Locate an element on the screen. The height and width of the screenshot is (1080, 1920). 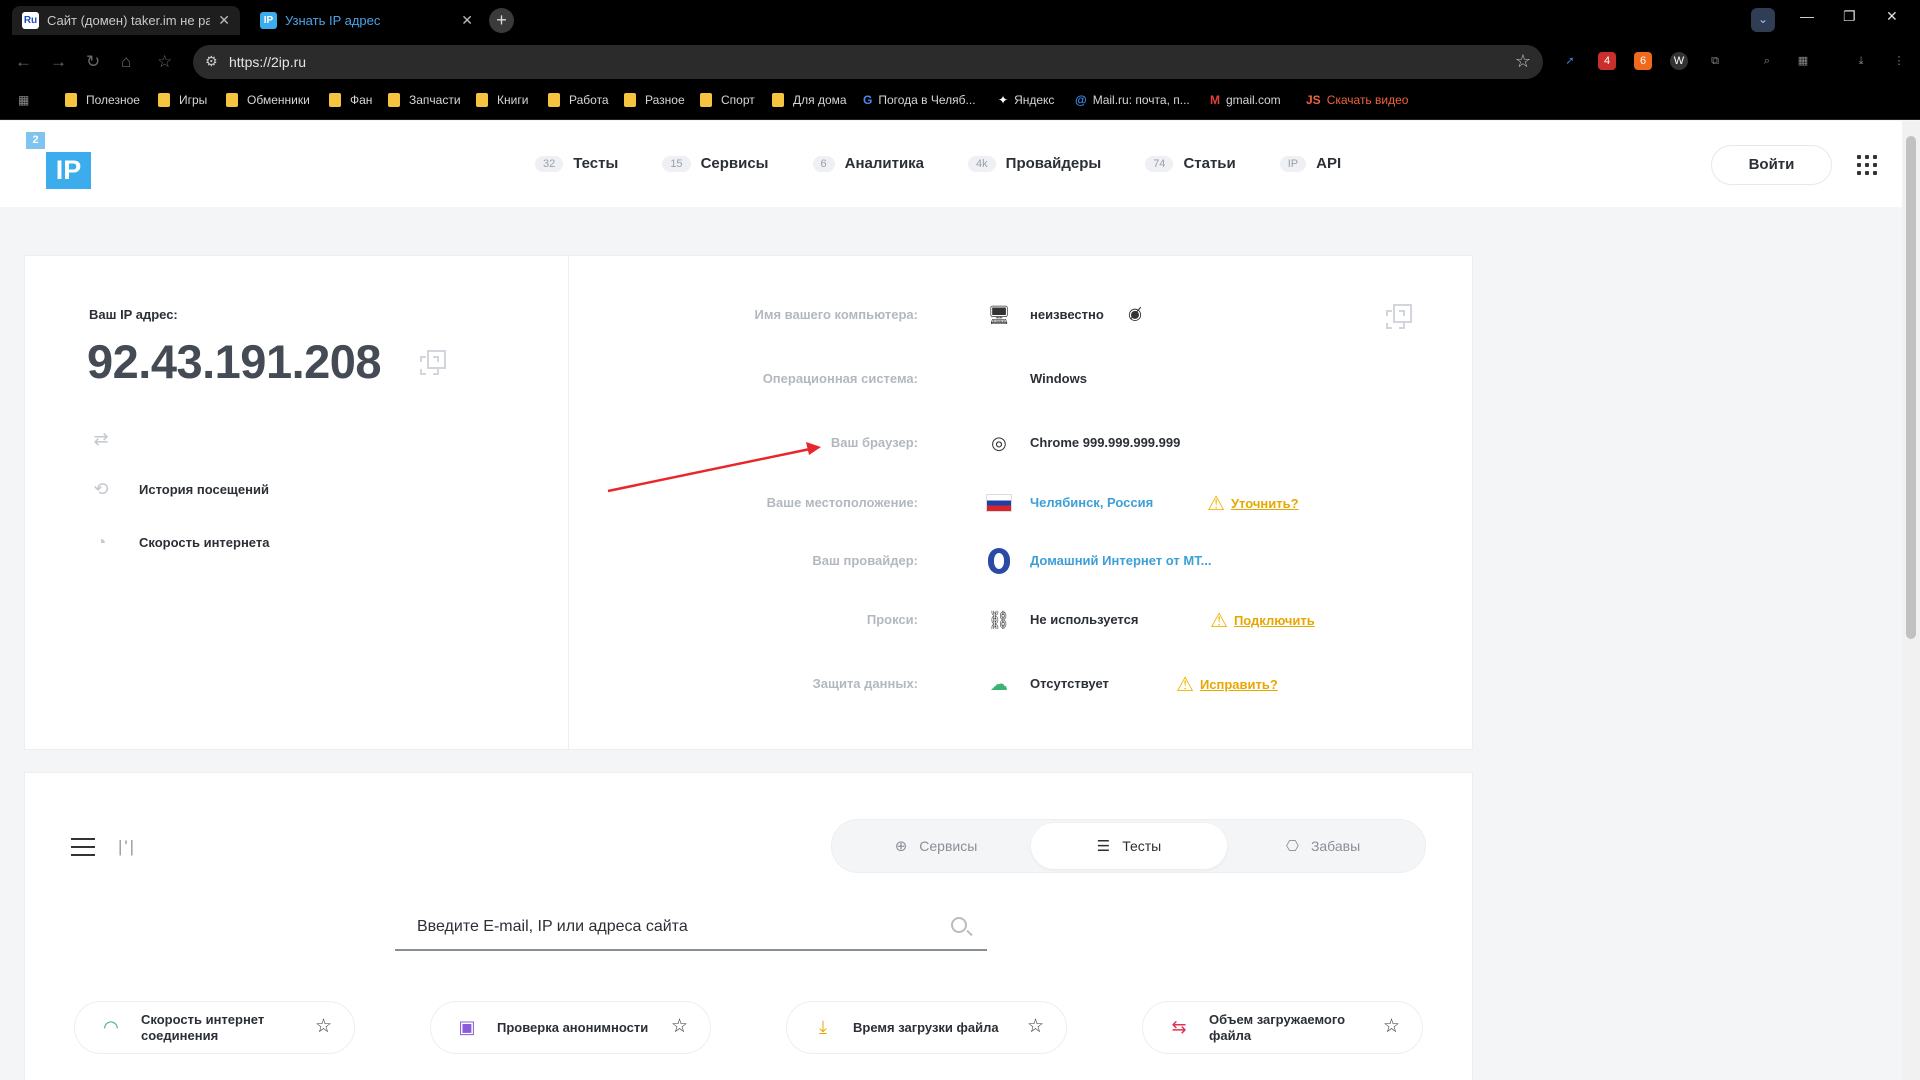
anonymity-icon: ▣ is located at coordinates (467, 1027).